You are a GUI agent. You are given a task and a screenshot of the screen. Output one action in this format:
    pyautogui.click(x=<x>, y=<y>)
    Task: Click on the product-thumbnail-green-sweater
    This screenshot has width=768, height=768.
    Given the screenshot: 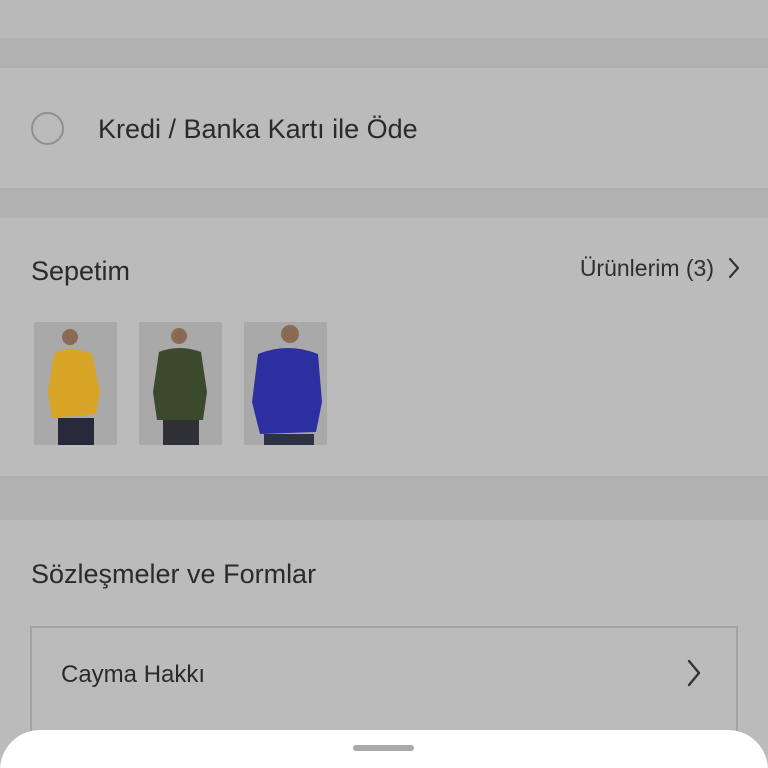 What is the action you would take?
    pyautogui.click(x=180, y=383)
    